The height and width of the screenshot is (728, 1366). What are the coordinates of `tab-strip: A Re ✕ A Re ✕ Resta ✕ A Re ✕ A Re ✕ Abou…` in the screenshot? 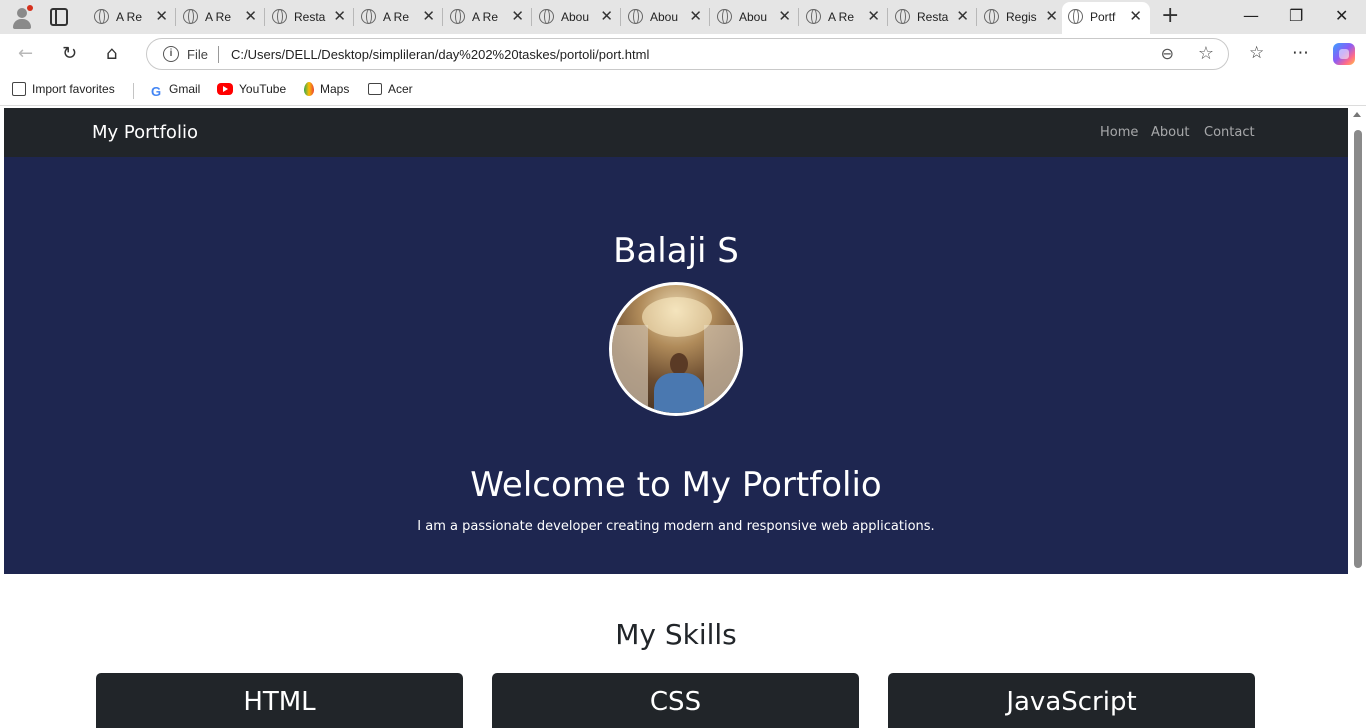 It's located at (683, 17).